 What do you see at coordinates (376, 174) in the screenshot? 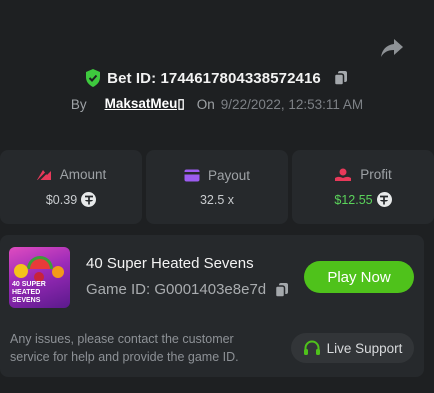
I see `stat-profit-label: Profit` at bounding box center [376, 174].